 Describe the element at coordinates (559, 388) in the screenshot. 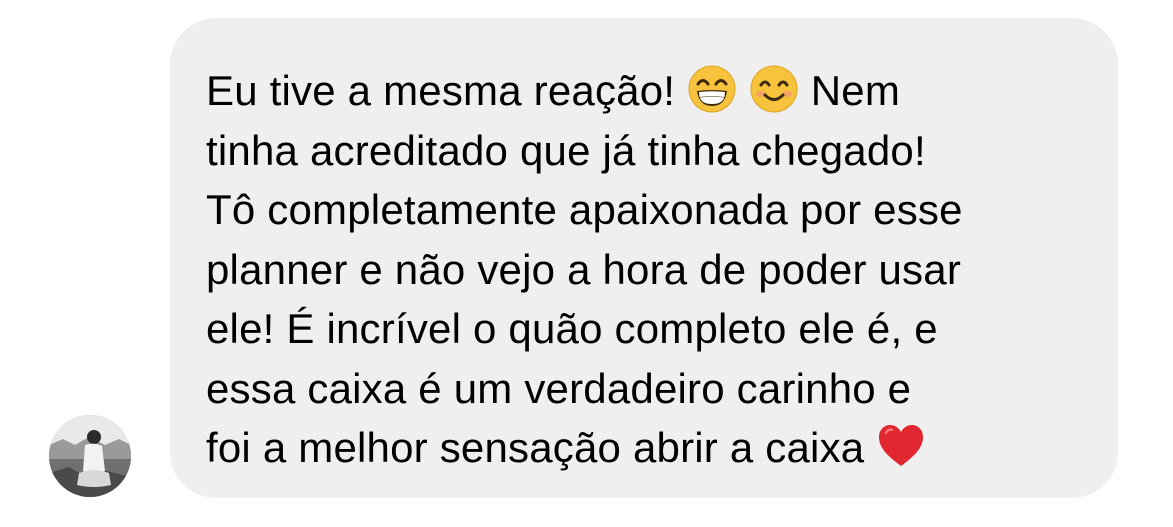

I see `message-line-6: essa caixa é um verdadeiro carinho e` at that location.